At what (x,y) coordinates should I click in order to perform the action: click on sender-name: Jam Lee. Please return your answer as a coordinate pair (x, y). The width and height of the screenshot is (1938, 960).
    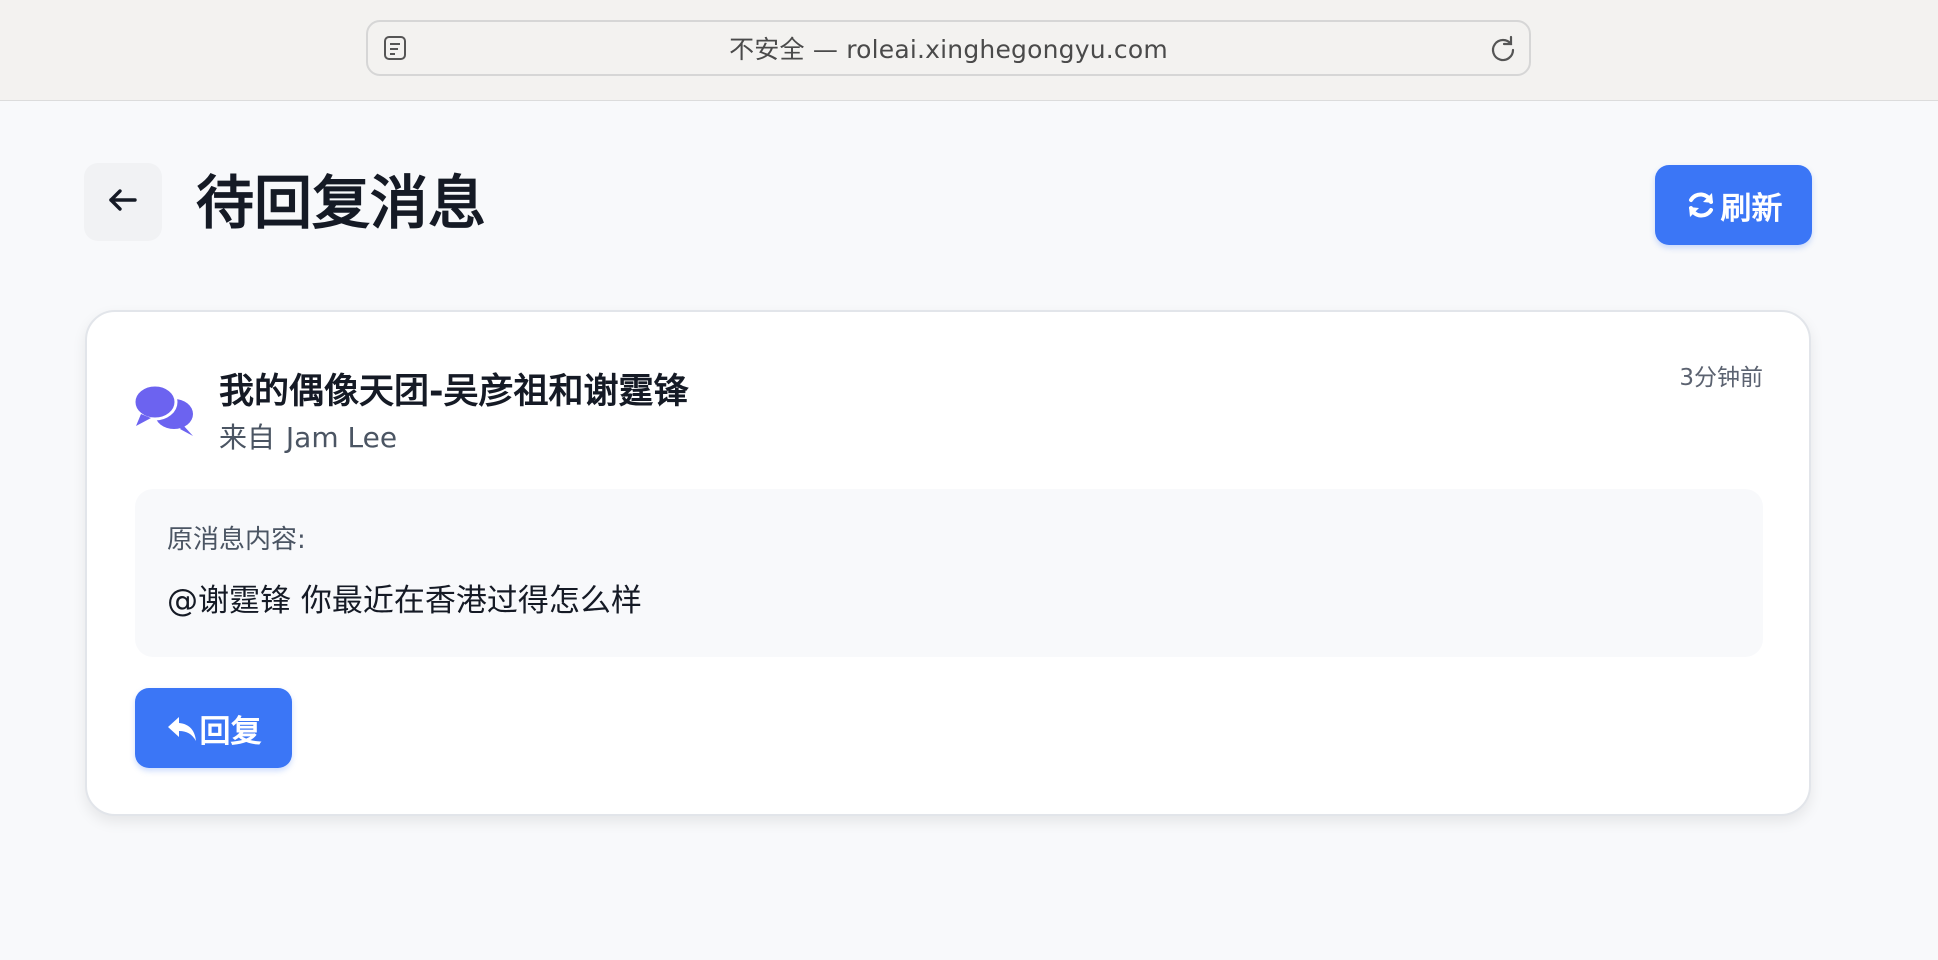
    Looking at the image, I should click on (341, 437).